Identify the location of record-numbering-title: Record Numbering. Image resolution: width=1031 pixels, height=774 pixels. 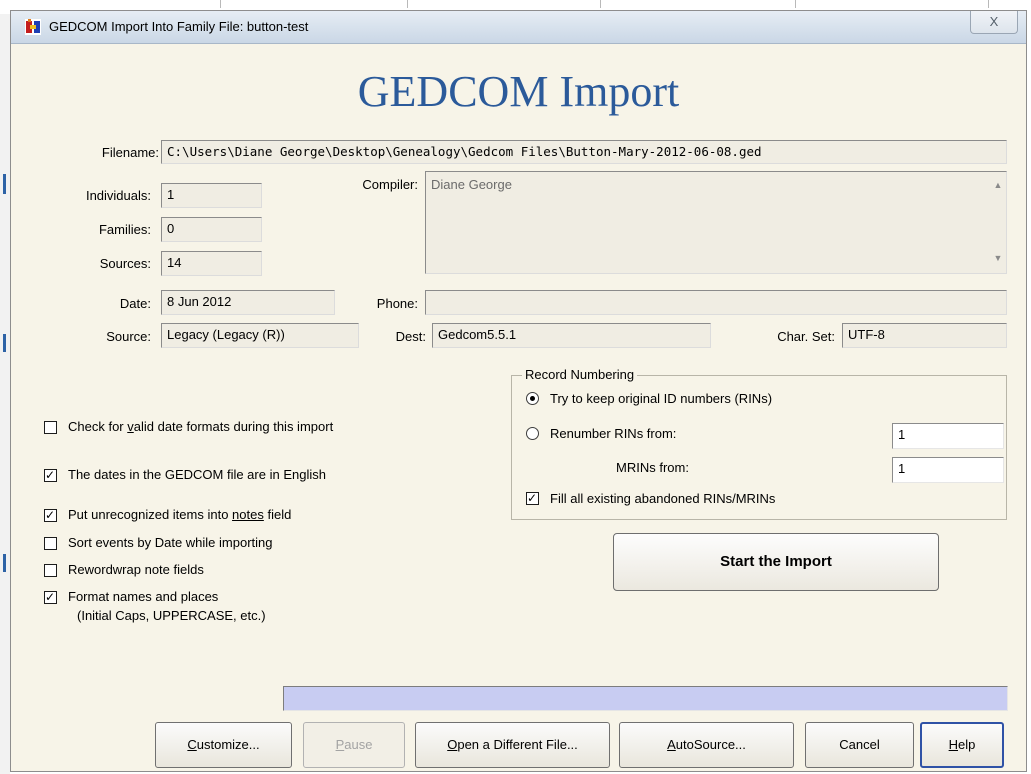
(580, 374).